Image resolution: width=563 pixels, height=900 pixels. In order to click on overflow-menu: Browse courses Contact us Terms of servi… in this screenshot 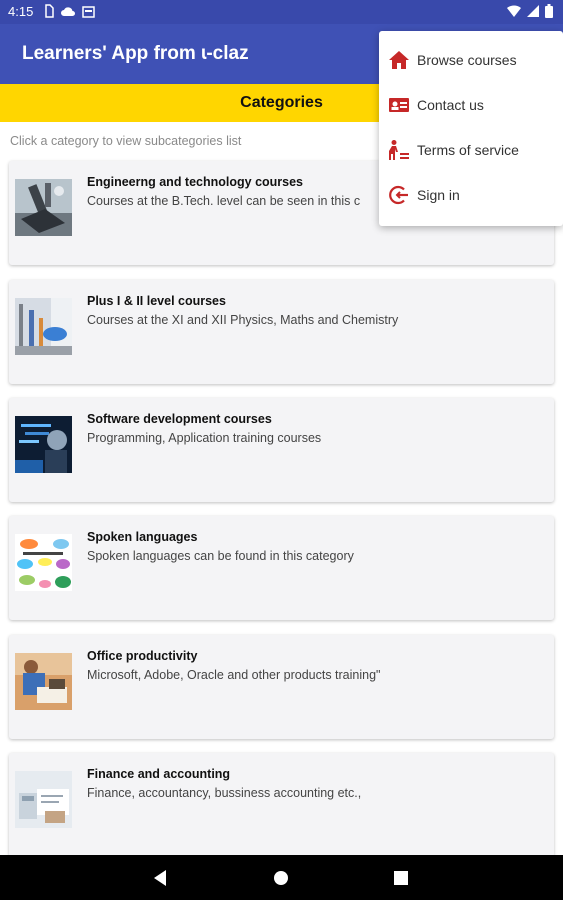, I will do `click(471, 128)`.